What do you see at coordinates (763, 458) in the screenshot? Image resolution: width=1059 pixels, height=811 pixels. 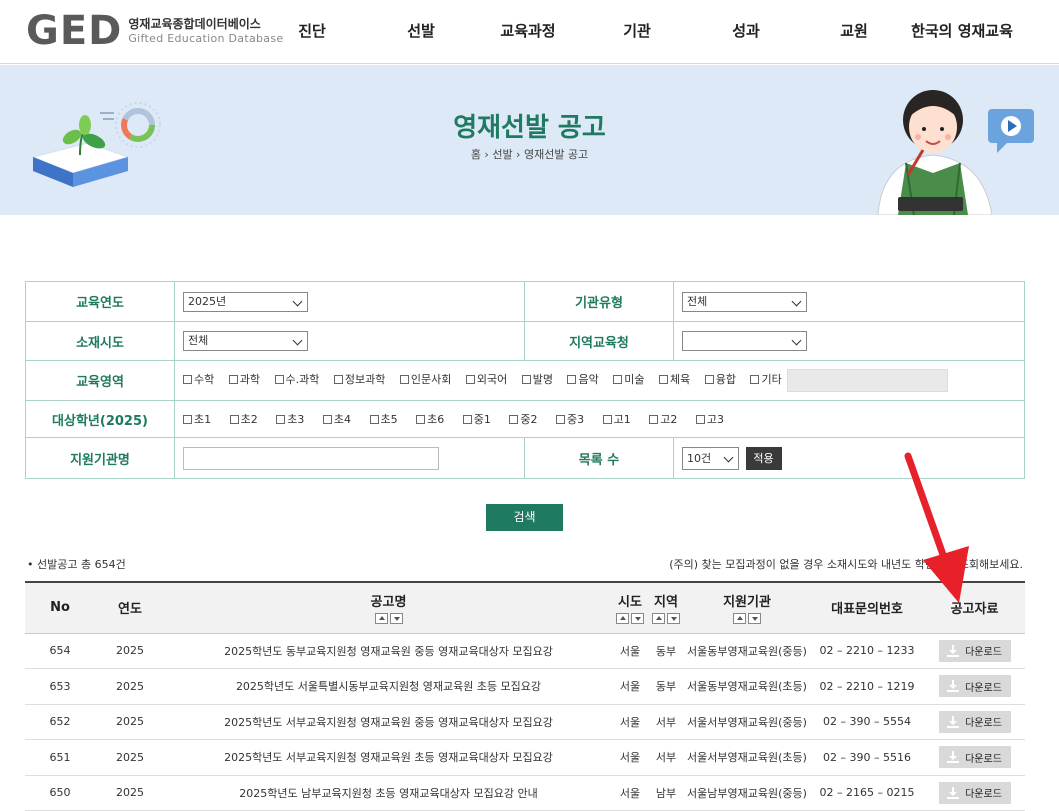 I see `apply-button: 적용` at bounding box center [763, 458].